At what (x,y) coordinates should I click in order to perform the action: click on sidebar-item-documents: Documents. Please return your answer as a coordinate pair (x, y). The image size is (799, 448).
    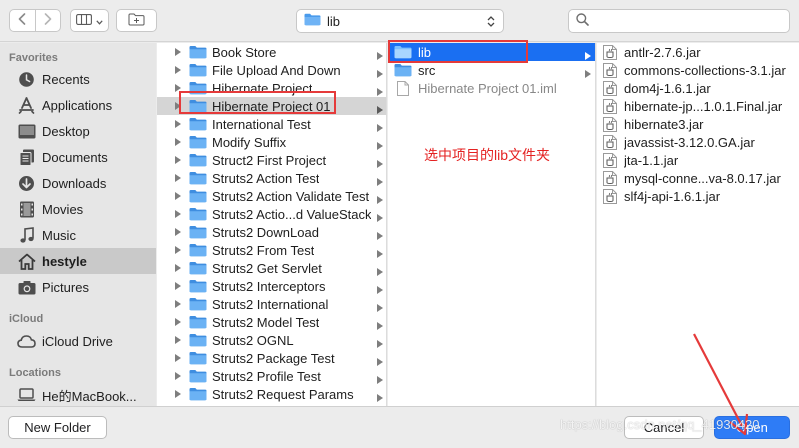
    Looking at the image, I should click on (78, 157).